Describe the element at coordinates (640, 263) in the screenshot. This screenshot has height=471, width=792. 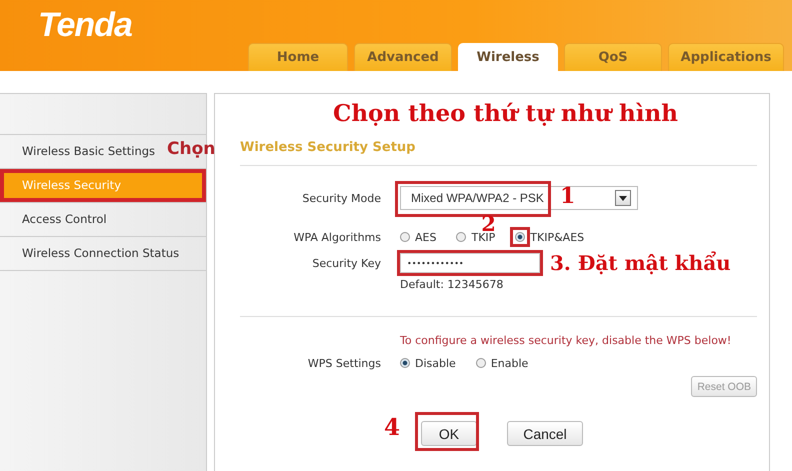
I see `step-label: 3. Đặt mật khẩu` at that location.